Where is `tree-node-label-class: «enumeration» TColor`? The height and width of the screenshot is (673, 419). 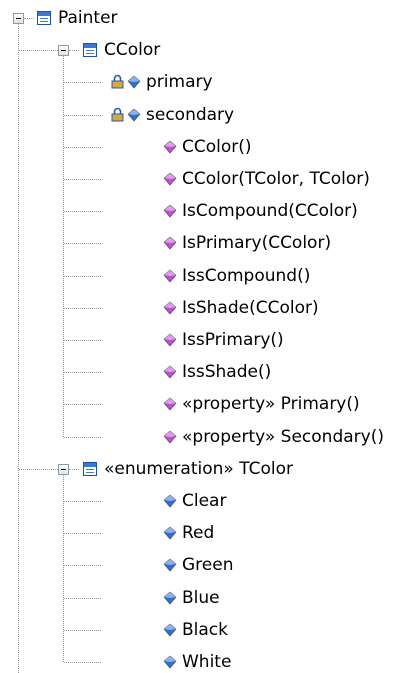
tree-node-label-class: «enumeration» TColor is located at coordinates (198, 469).